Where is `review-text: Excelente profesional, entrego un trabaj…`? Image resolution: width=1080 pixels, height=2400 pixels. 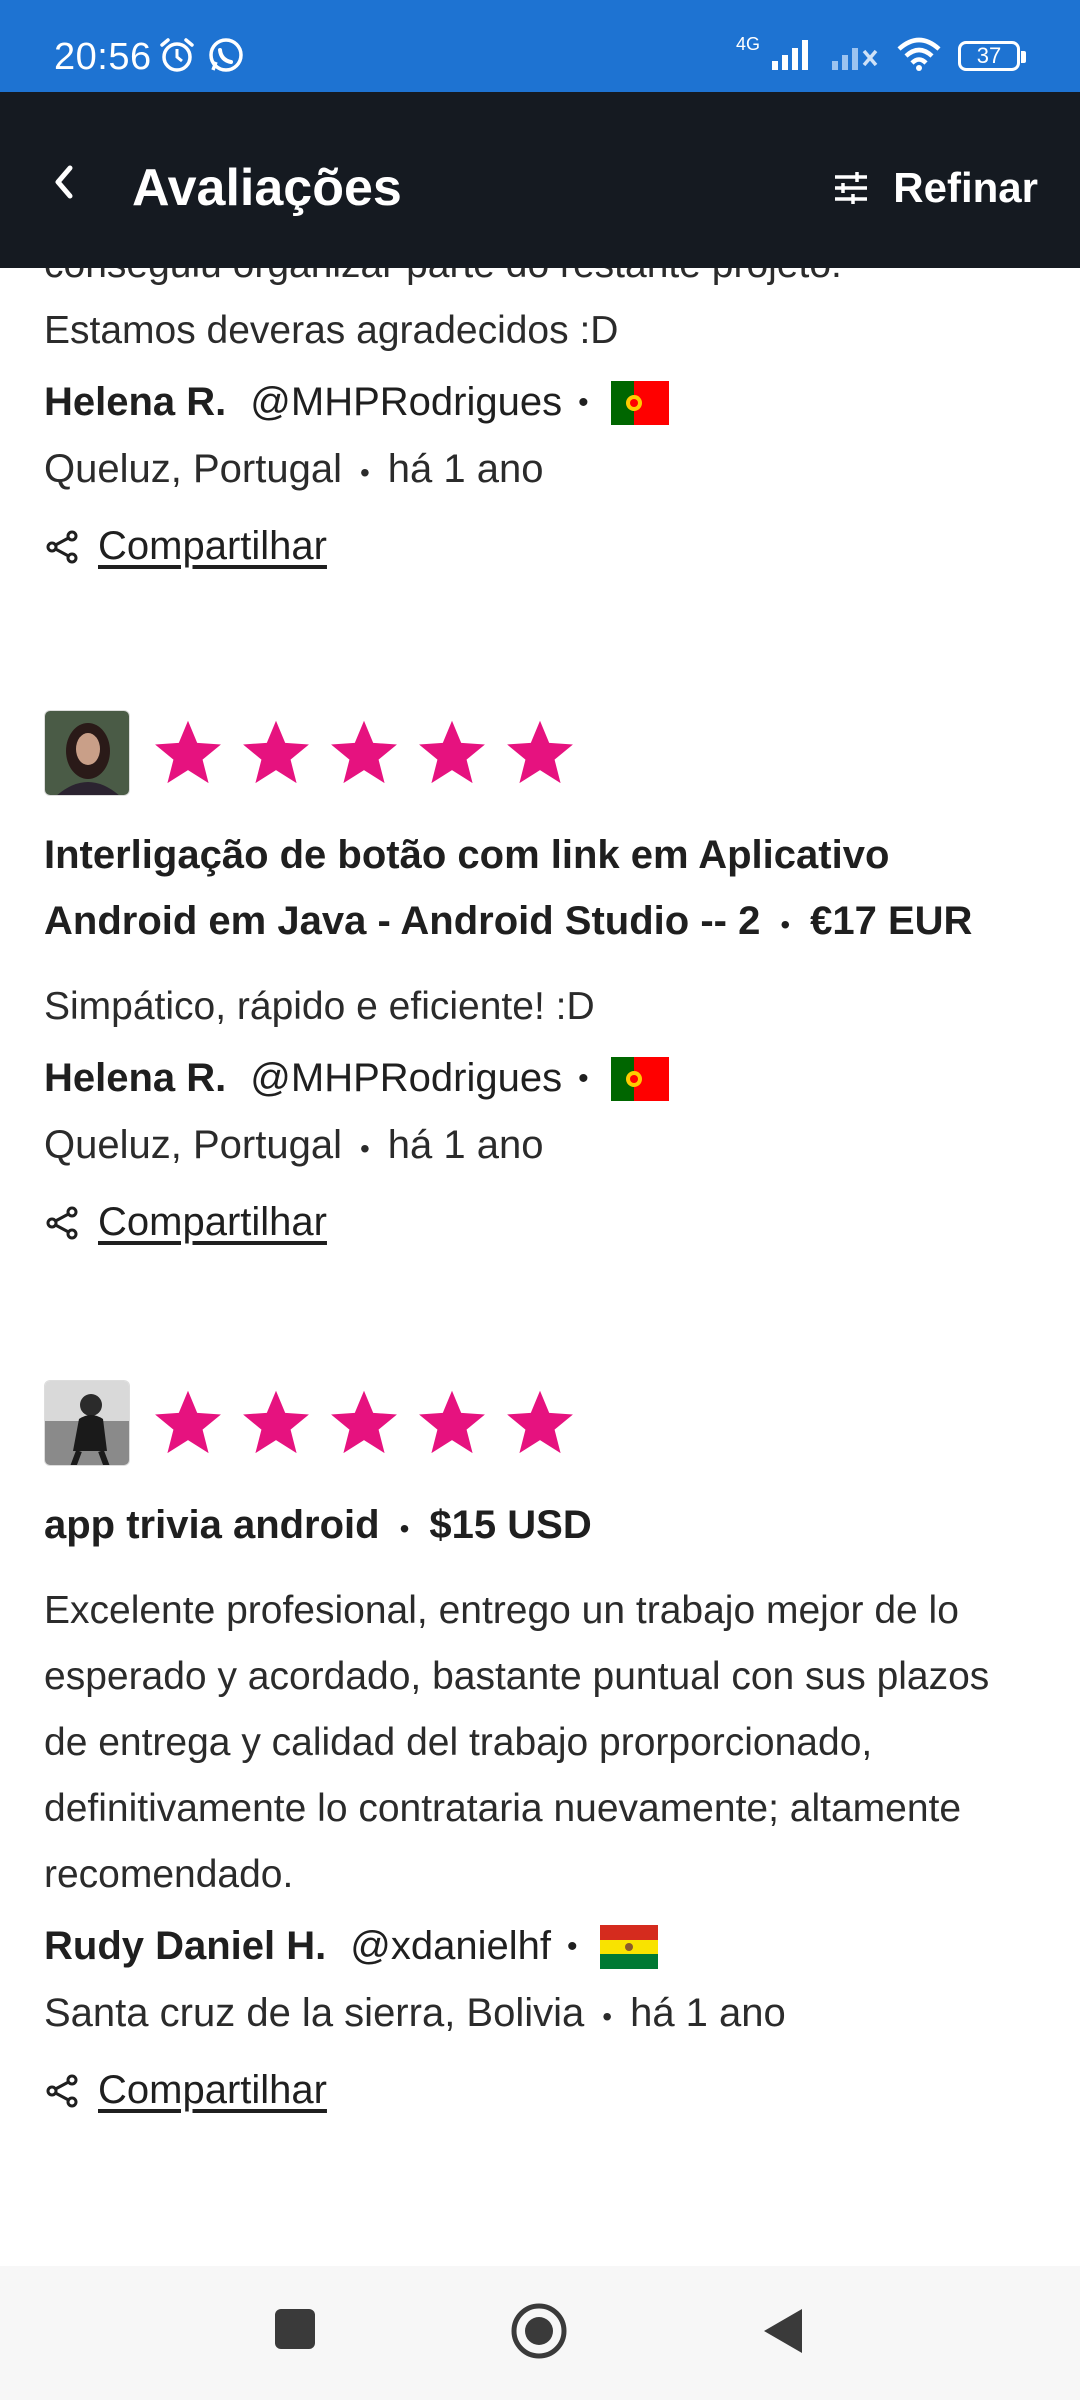
review-text: Excelente profesional, entrego un trabaj… is located at coordinates (517, 1742).